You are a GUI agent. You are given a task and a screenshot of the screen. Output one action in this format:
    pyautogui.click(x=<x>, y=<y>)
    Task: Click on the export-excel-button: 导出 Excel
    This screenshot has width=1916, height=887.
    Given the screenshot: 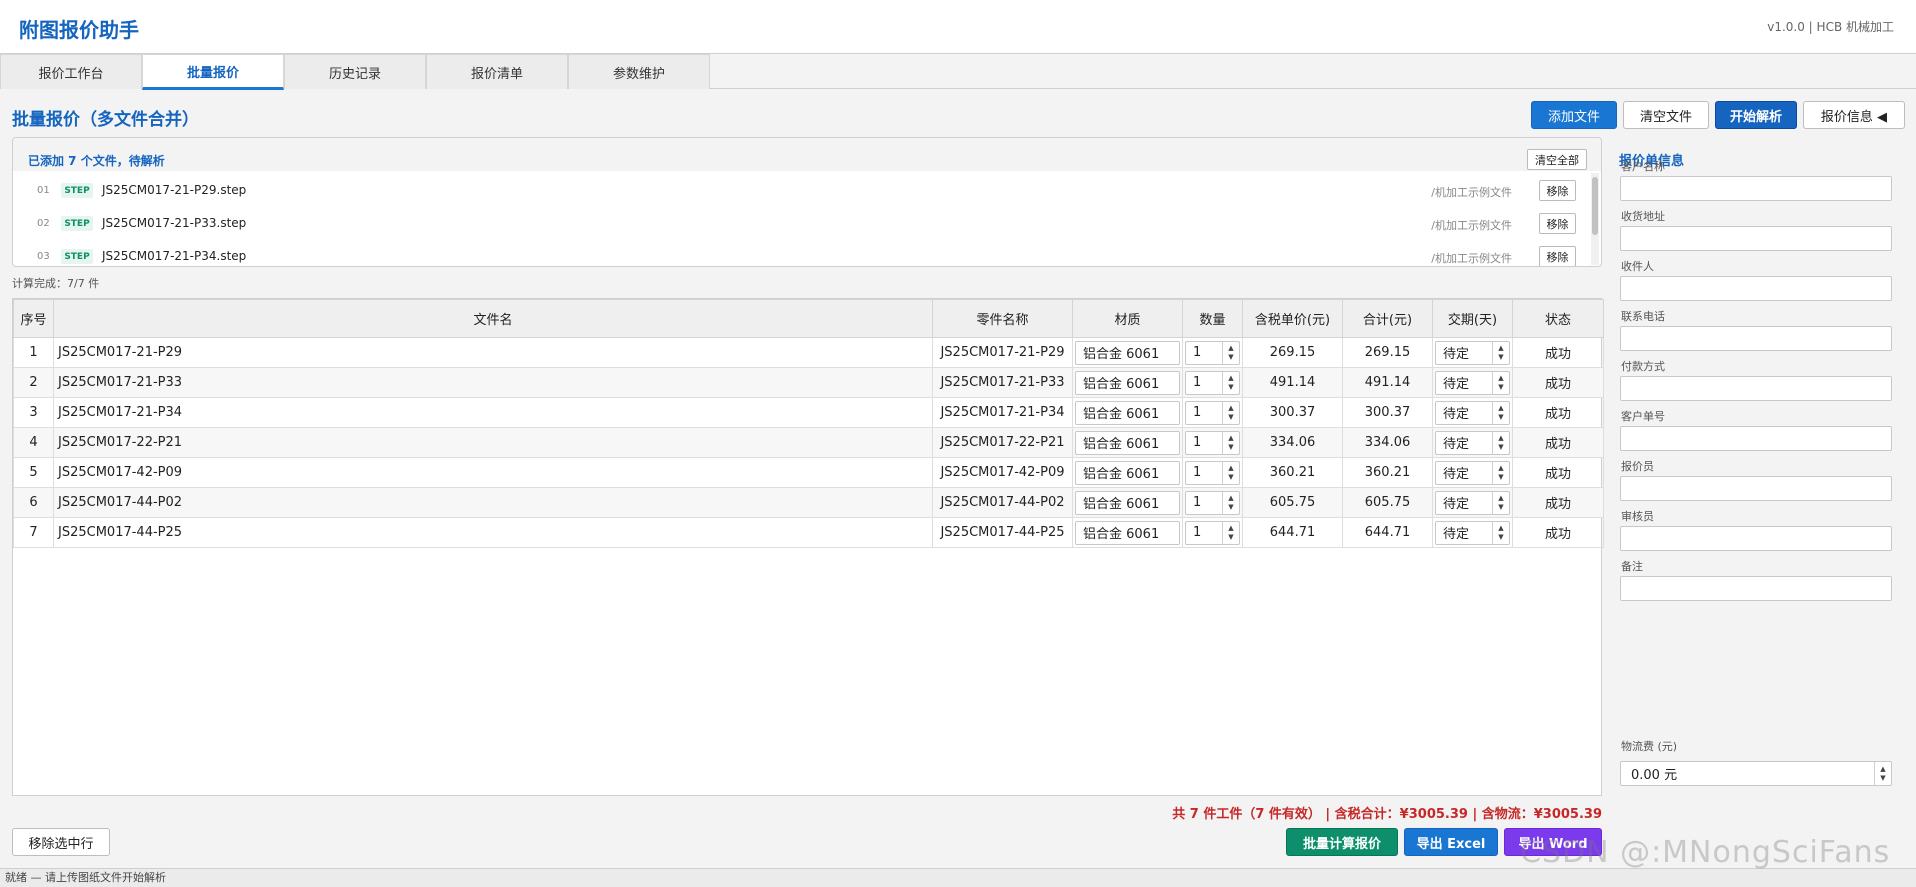 What is the action you would take?
    pyautogui.click(x=1451, y=842)
    